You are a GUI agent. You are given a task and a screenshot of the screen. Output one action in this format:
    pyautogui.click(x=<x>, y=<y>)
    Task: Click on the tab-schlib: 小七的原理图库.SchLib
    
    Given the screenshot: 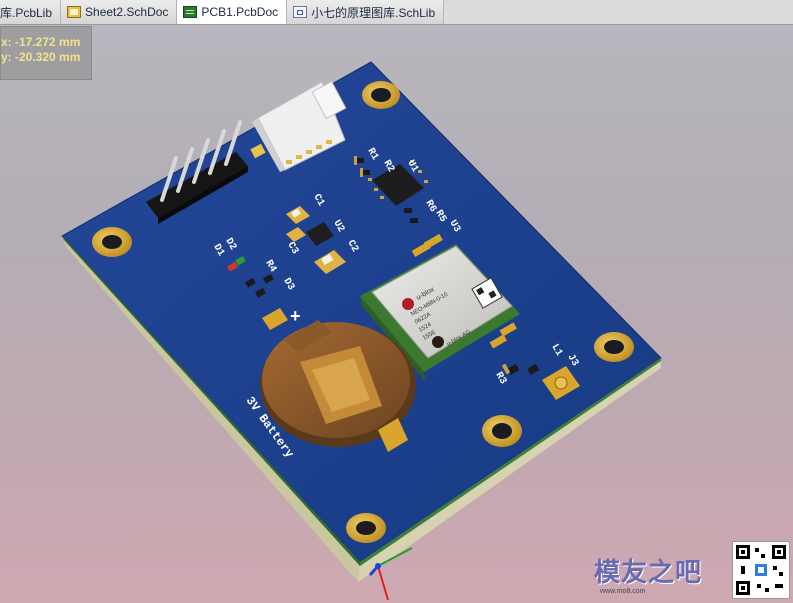 What is the action you would take?
    pyautogui.click(x=366, y=12)
    